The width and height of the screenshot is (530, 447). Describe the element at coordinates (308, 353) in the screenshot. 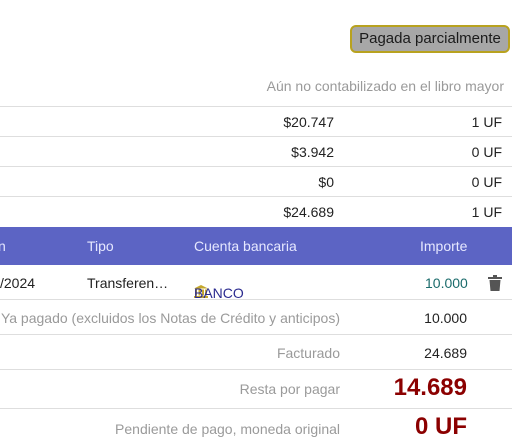

I see `invoiced-label: Facturado` at that location.